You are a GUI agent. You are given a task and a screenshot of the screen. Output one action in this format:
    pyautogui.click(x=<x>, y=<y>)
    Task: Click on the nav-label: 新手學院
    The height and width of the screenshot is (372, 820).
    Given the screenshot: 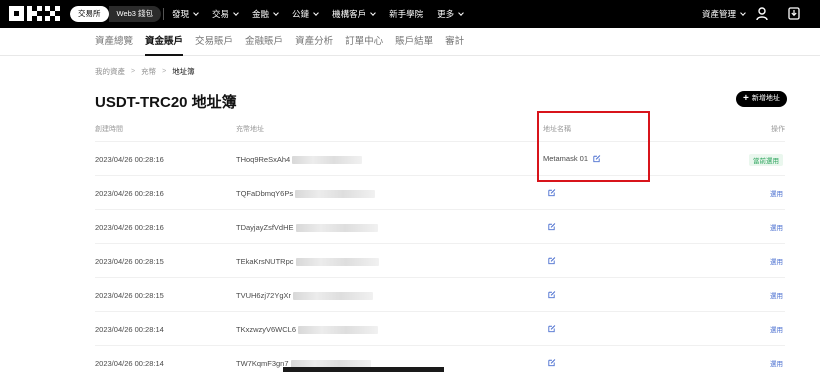 What is the action you would take?
    pyautogui.click(x=406, y=14)
    